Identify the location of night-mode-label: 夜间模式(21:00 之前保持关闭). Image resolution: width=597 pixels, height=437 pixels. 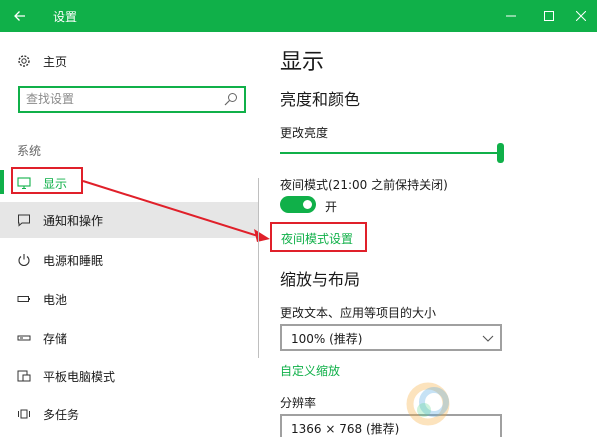
(364, 185).